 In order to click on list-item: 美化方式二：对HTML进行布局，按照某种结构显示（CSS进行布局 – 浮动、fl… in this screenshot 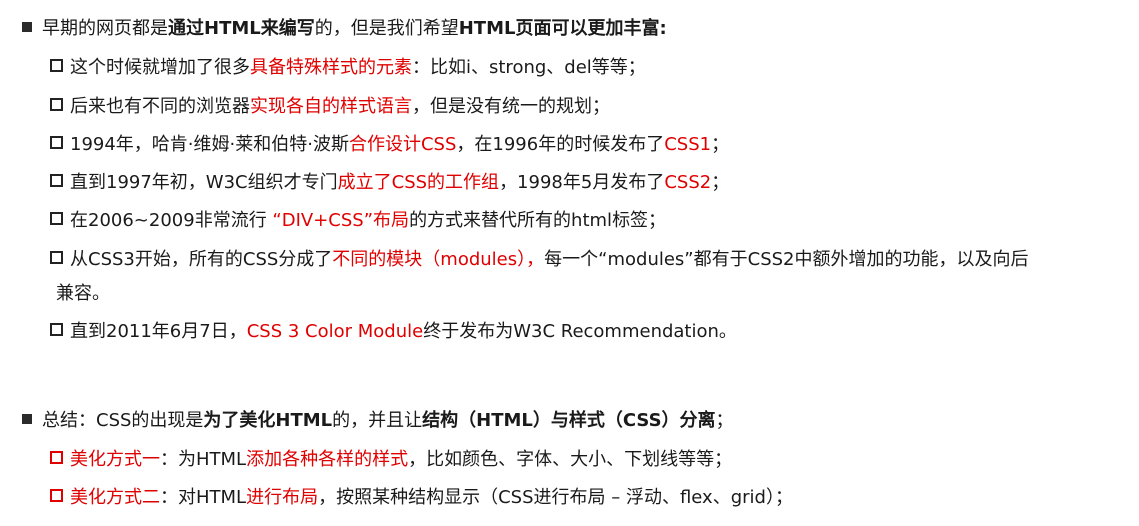, I will do `click(421, 498)`.